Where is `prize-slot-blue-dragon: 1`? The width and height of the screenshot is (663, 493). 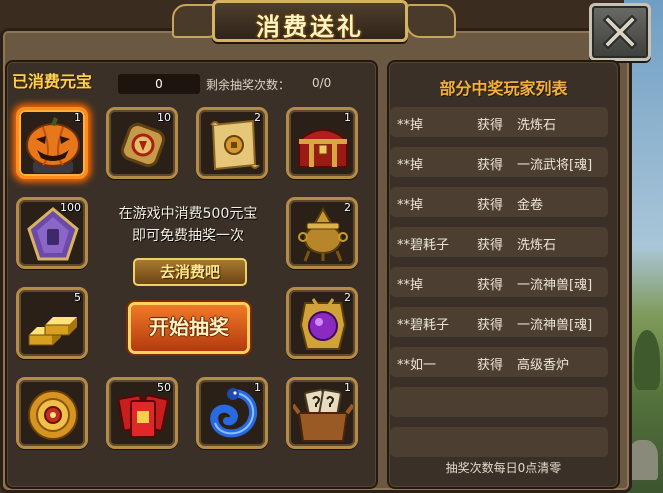 prize-slot-blue-dragon: 1 is located at coordinates (232, 413).